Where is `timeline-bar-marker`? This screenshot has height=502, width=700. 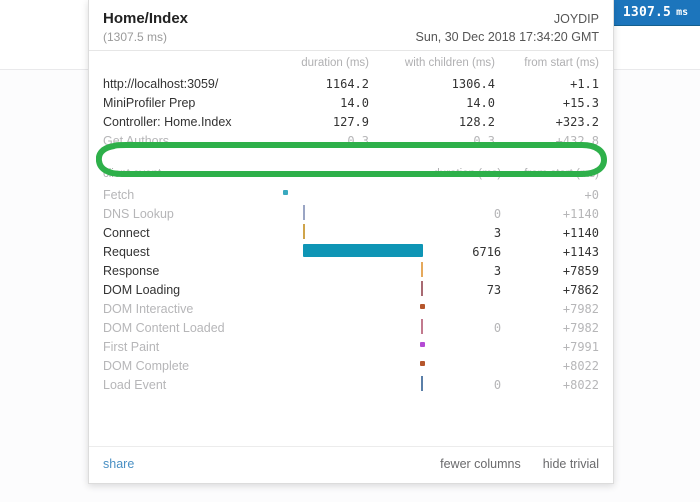 timeline-bar-marker is located at coordinates (362, 250).